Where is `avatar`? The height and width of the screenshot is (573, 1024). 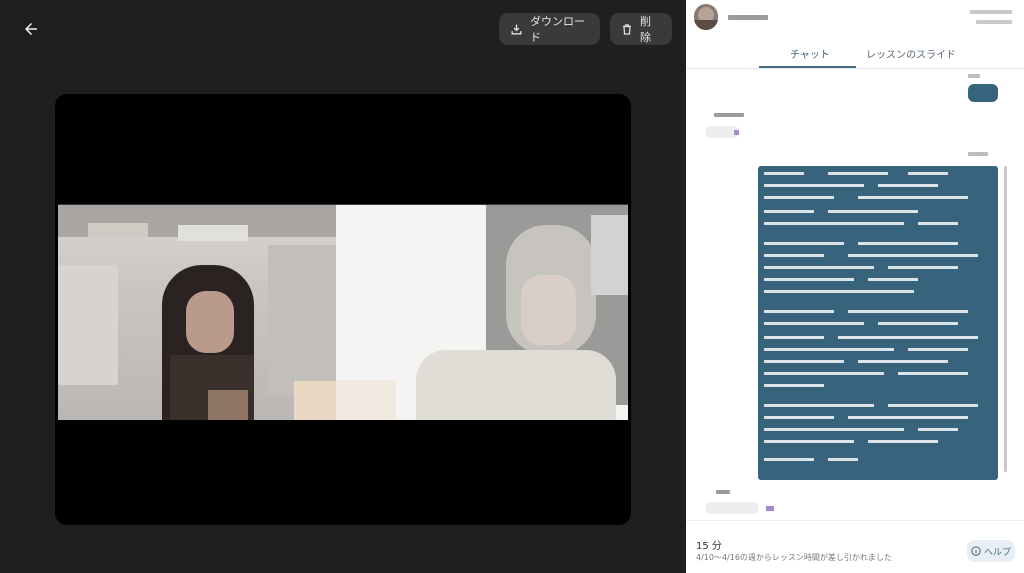 avatar is located at coordinates (706, 17).